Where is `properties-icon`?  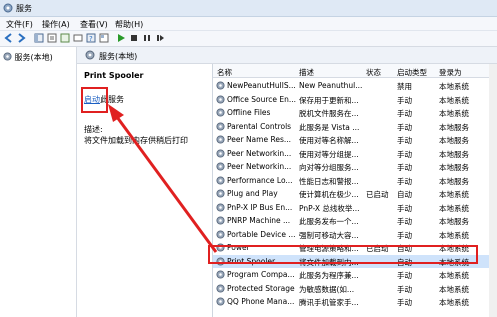
properties-icon is located at coordinates (52, 38).